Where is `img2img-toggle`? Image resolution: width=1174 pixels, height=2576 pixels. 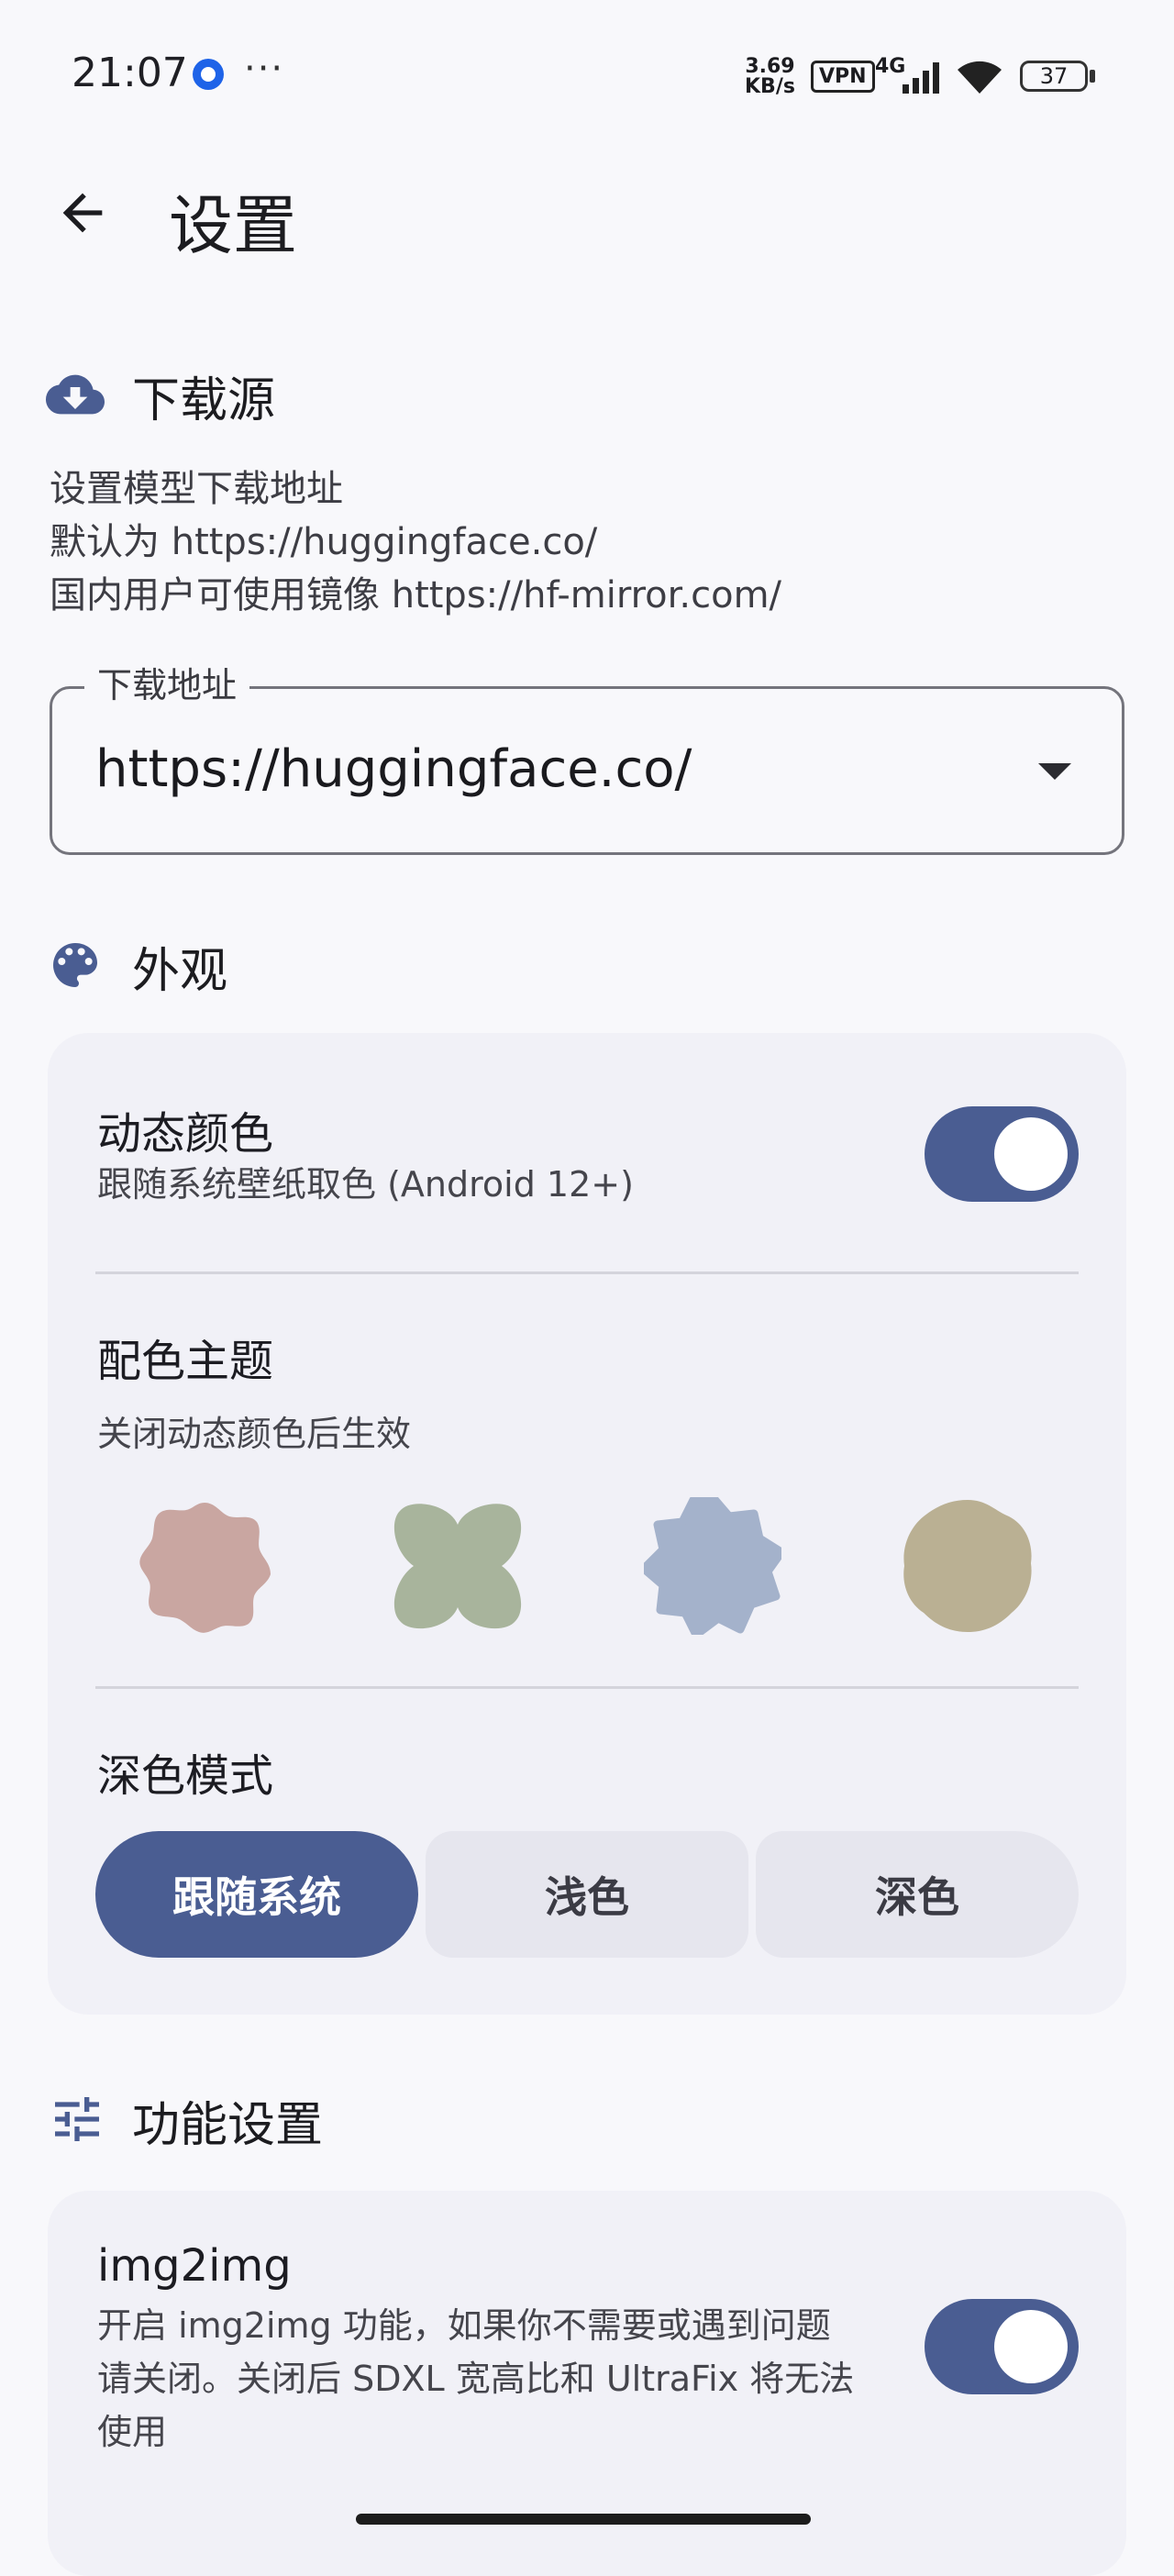
img2img-toggle is located at coordinates (1002, 2346).